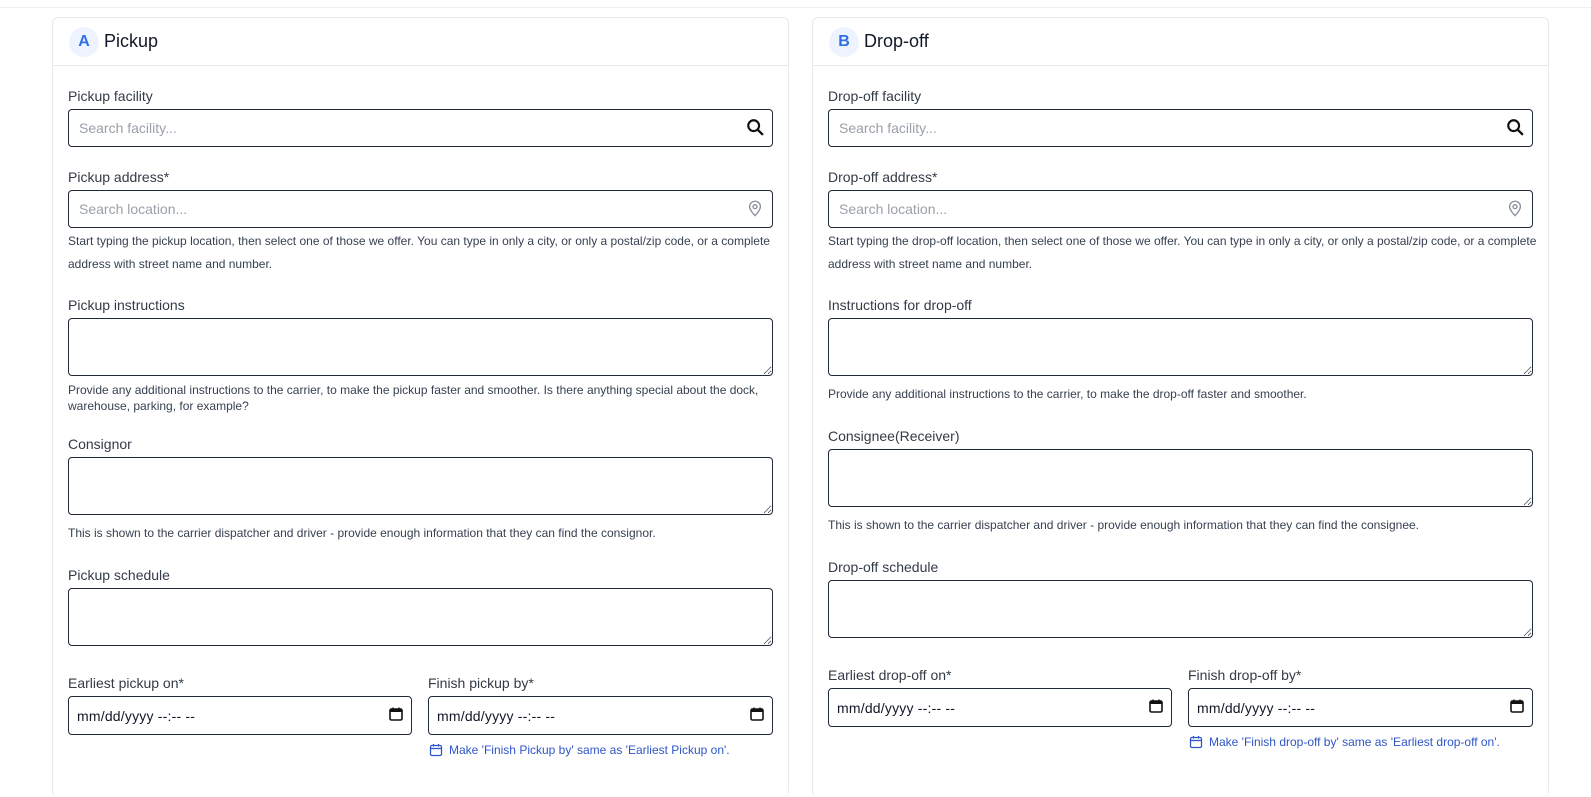 The height and width of the screenshot is (797, 1591). Describe the element at coordinates (900, 305) in the screenshot. I see `dropoff-instructions-label: Instructions for drop-off` at that location.